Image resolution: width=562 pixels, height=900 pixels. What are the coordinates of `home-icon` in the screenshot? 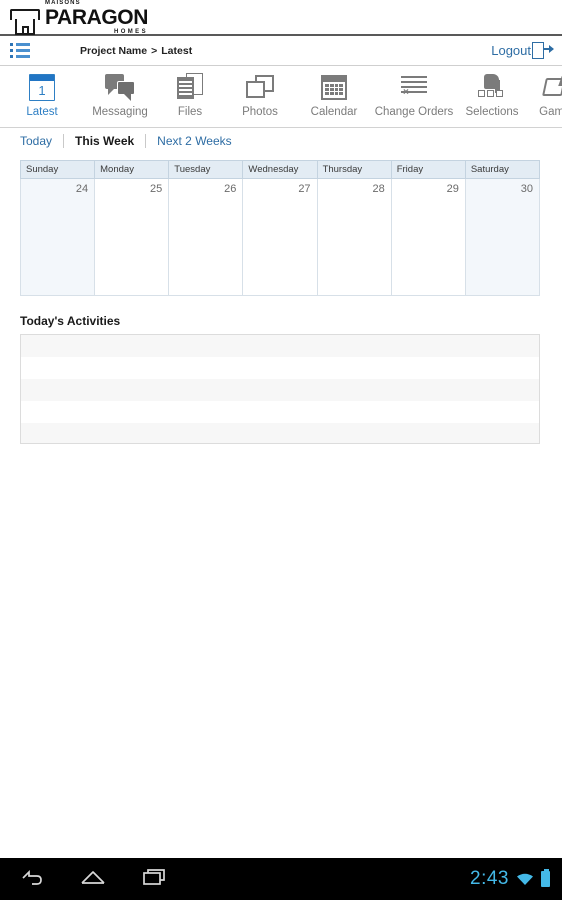 It's located at (93, 879).